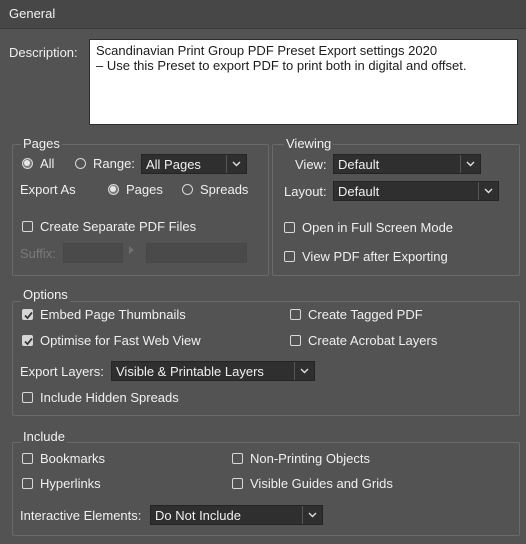 Image resolution: width=526 pixels, height=544 pixels. I want to click on suffix-field, so click(93, 253).